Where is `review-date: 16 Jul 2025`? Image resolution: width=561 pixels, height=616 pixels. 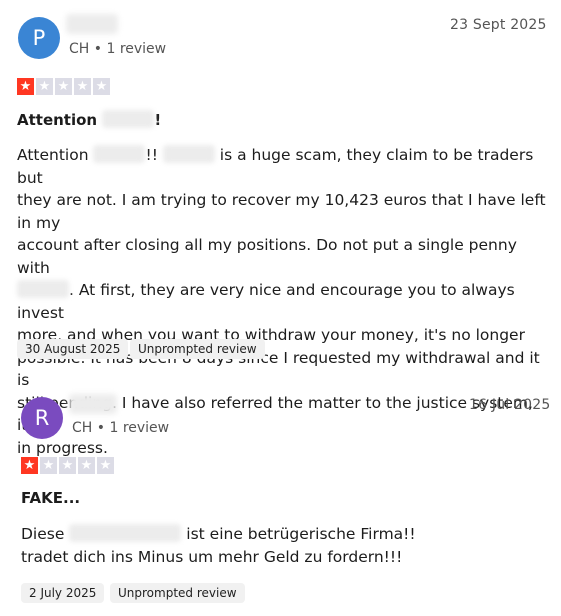 review-date: 16 Jul 2025 is located at coordinates (510, 405).